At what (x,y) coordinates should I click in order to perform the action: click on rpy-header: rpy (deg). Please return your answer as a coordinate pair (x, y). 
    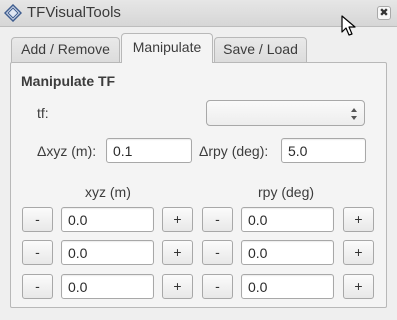
    Looking at the image, I should click on (286, 192).